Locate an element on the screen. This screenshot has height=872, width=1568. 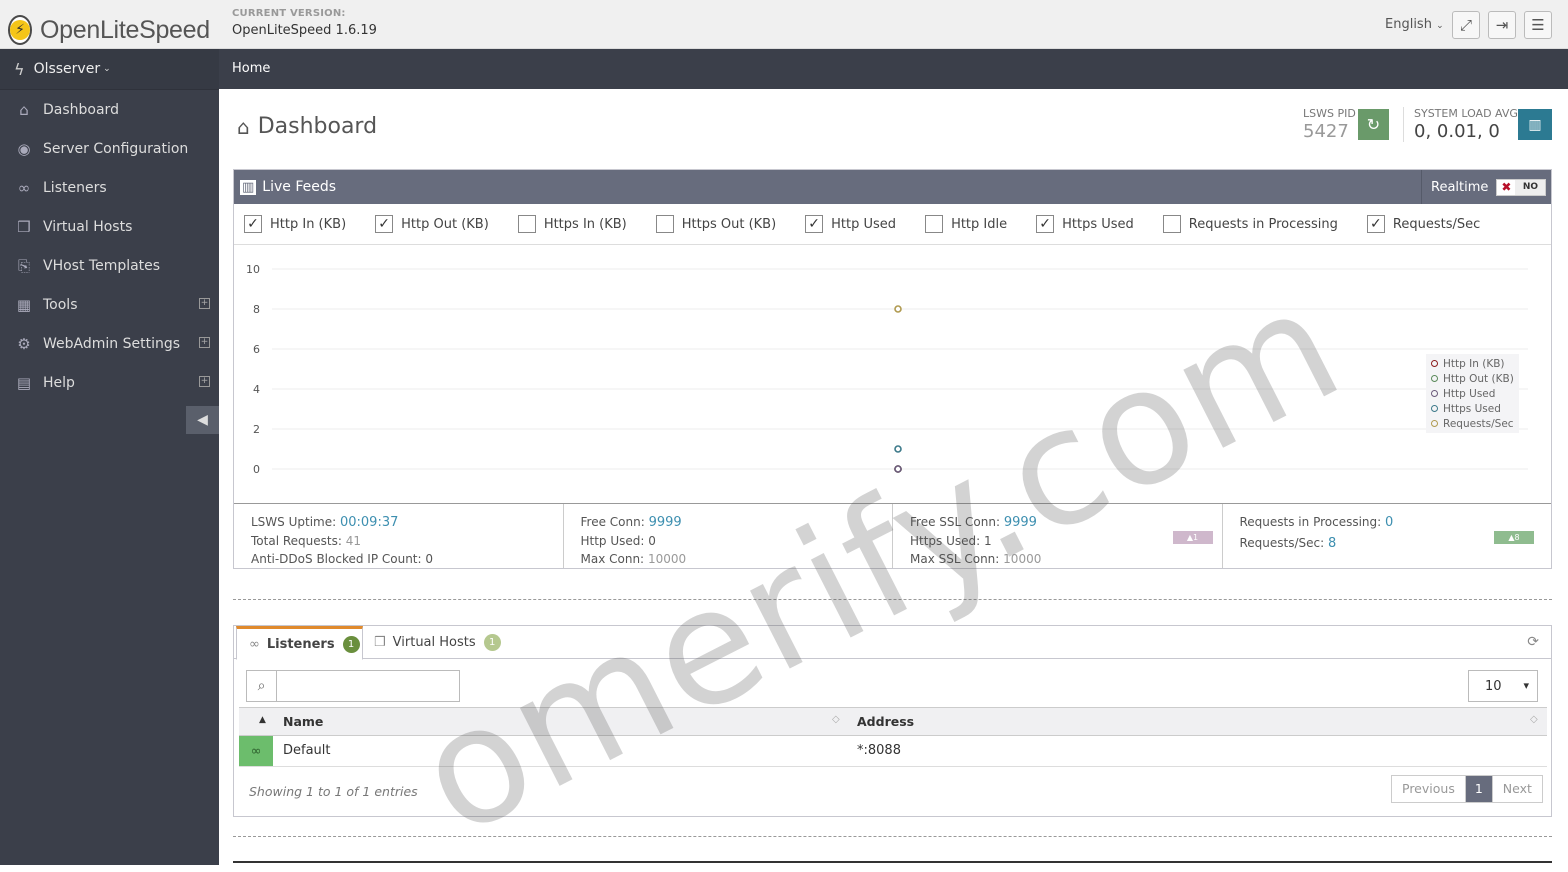
page-title: ⌂ Dashboard is located at coordinates (307, 126).